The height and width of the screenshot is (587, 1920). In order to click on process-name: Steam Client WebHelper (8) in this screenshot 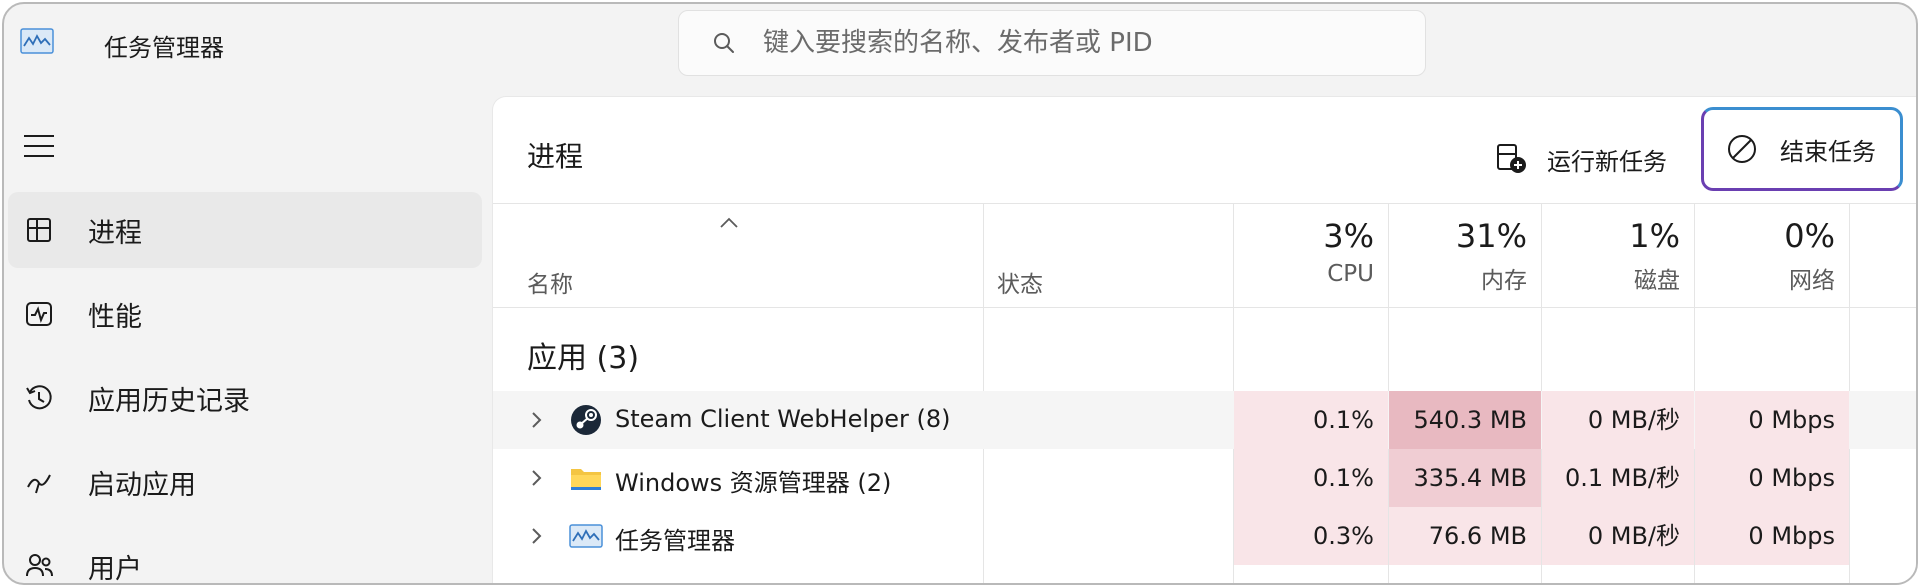, I will do `click(783, 419)`.